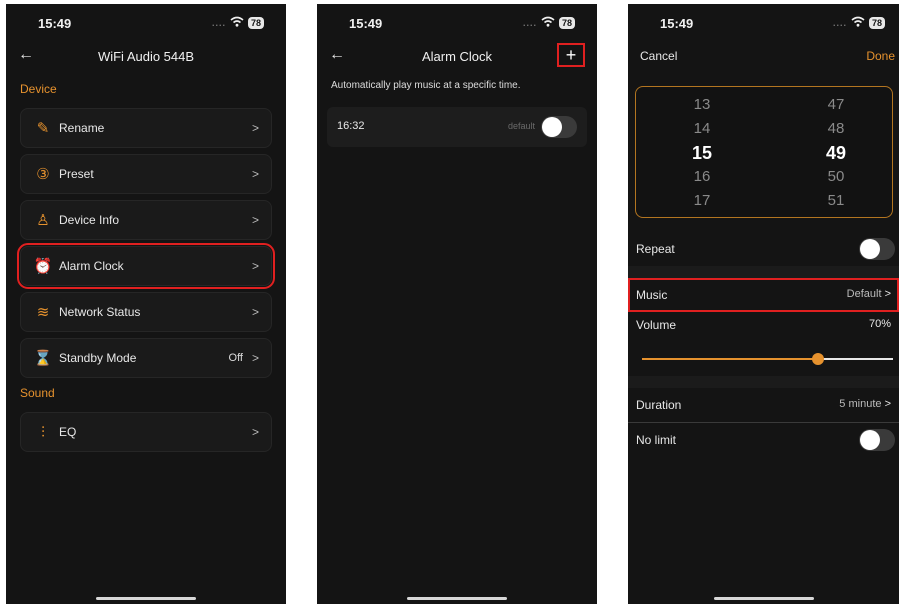 Image resolution: width=899 pixels, height=606 pixels. I want to click on page-title: WiFi Audio 544B, so click(146, 56).